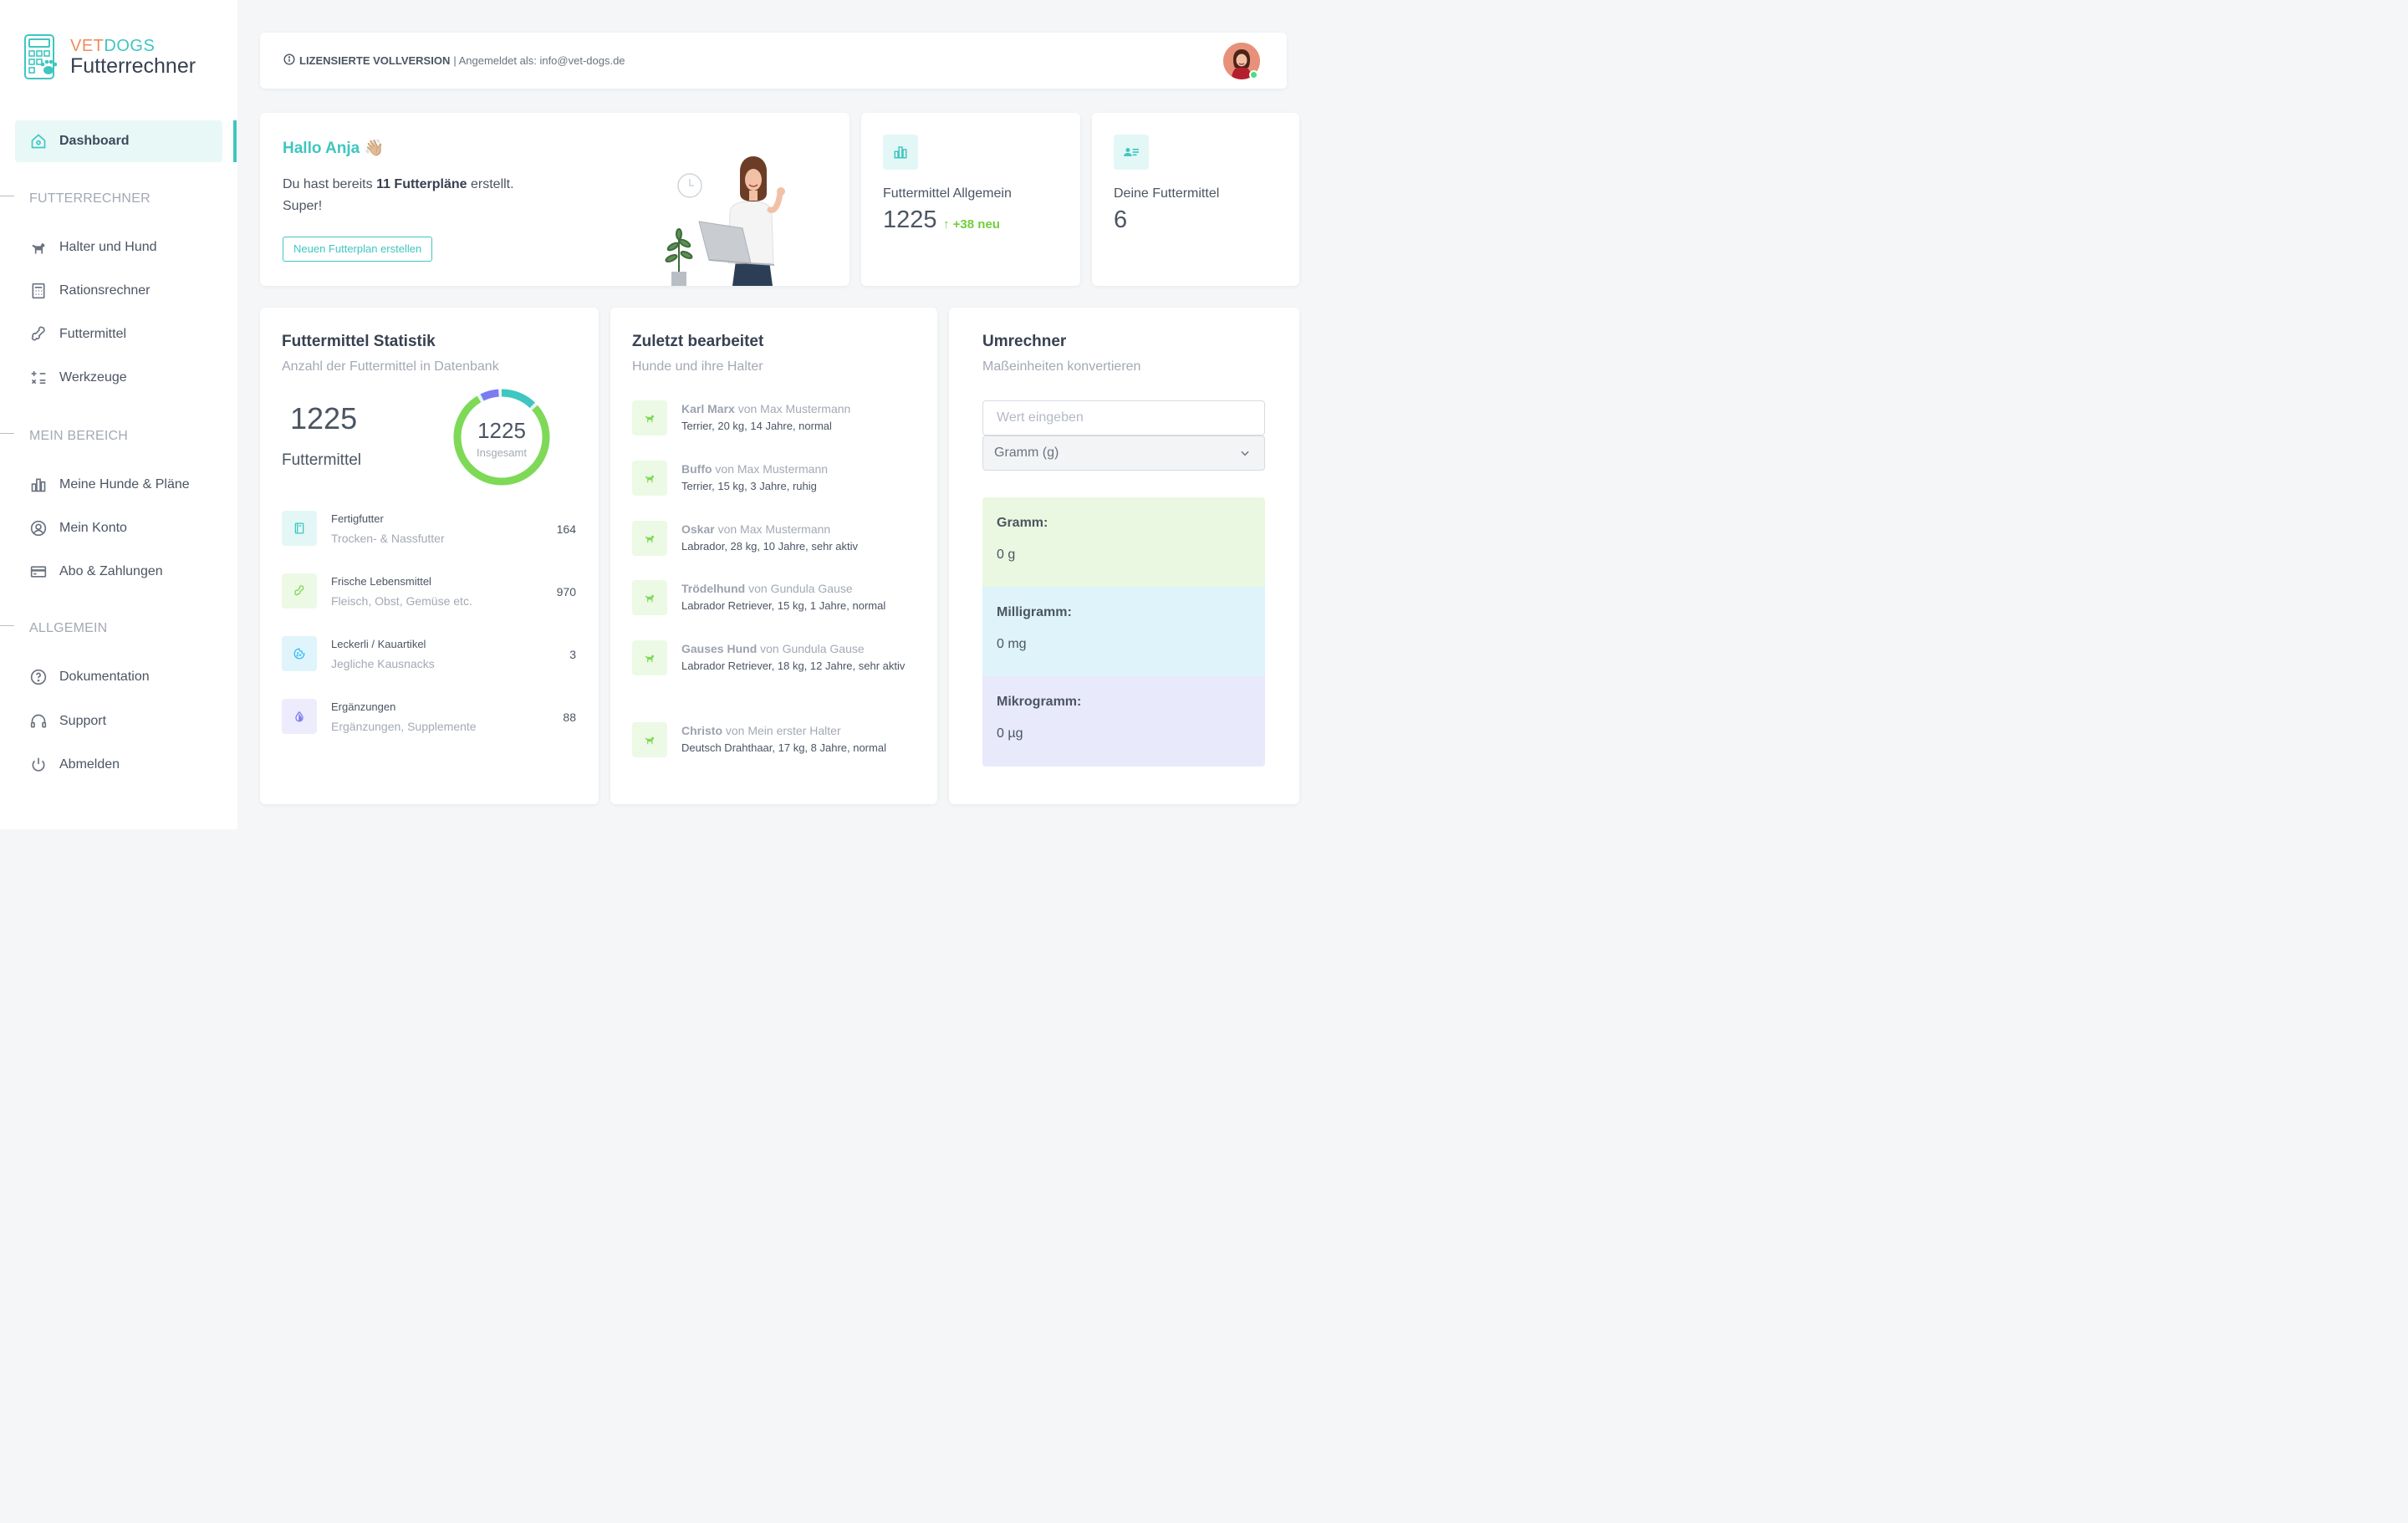 The height and width of the screenshot is (1523, 2408). What do you see at coordinates (83, 721) in the screenshot?
I see `sidebar-item-label: Support` at bounding box center [83, 721].